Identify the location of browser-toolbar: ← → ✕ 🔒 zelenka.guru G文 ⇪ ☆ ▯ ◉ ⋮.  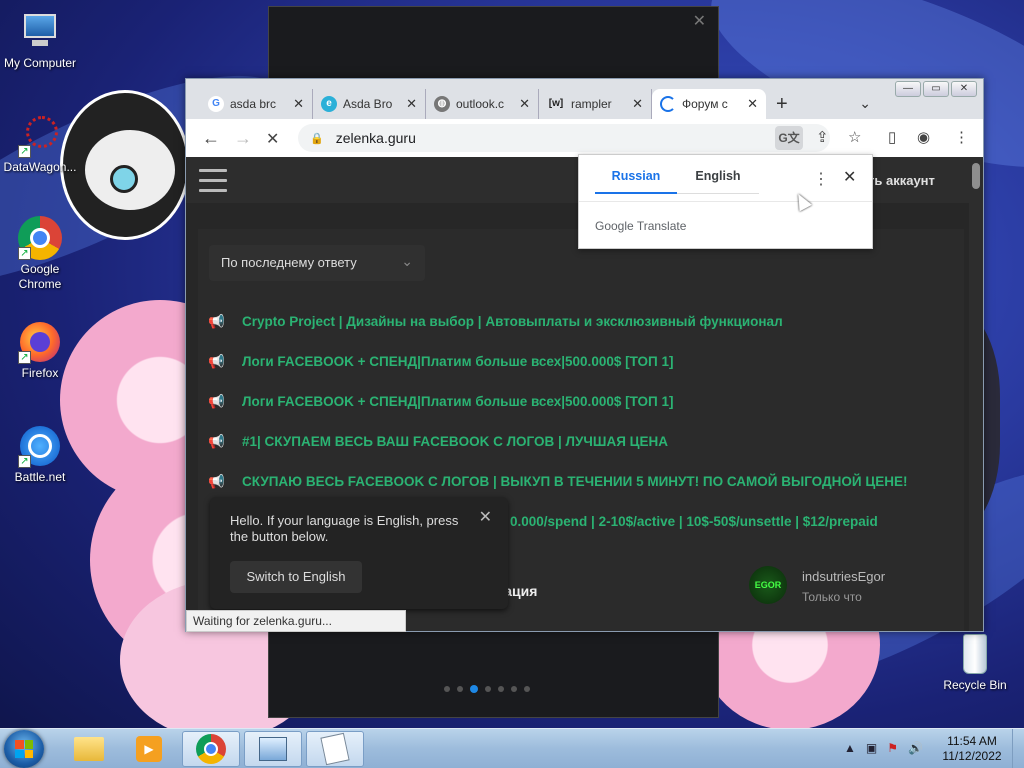
(584, 138).